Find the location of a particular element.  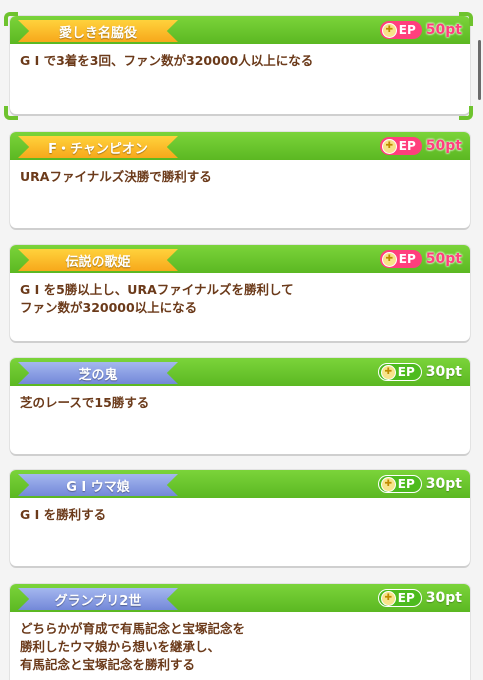

achievement-title: F・チャンピオン is located at coordinates (98, 147).